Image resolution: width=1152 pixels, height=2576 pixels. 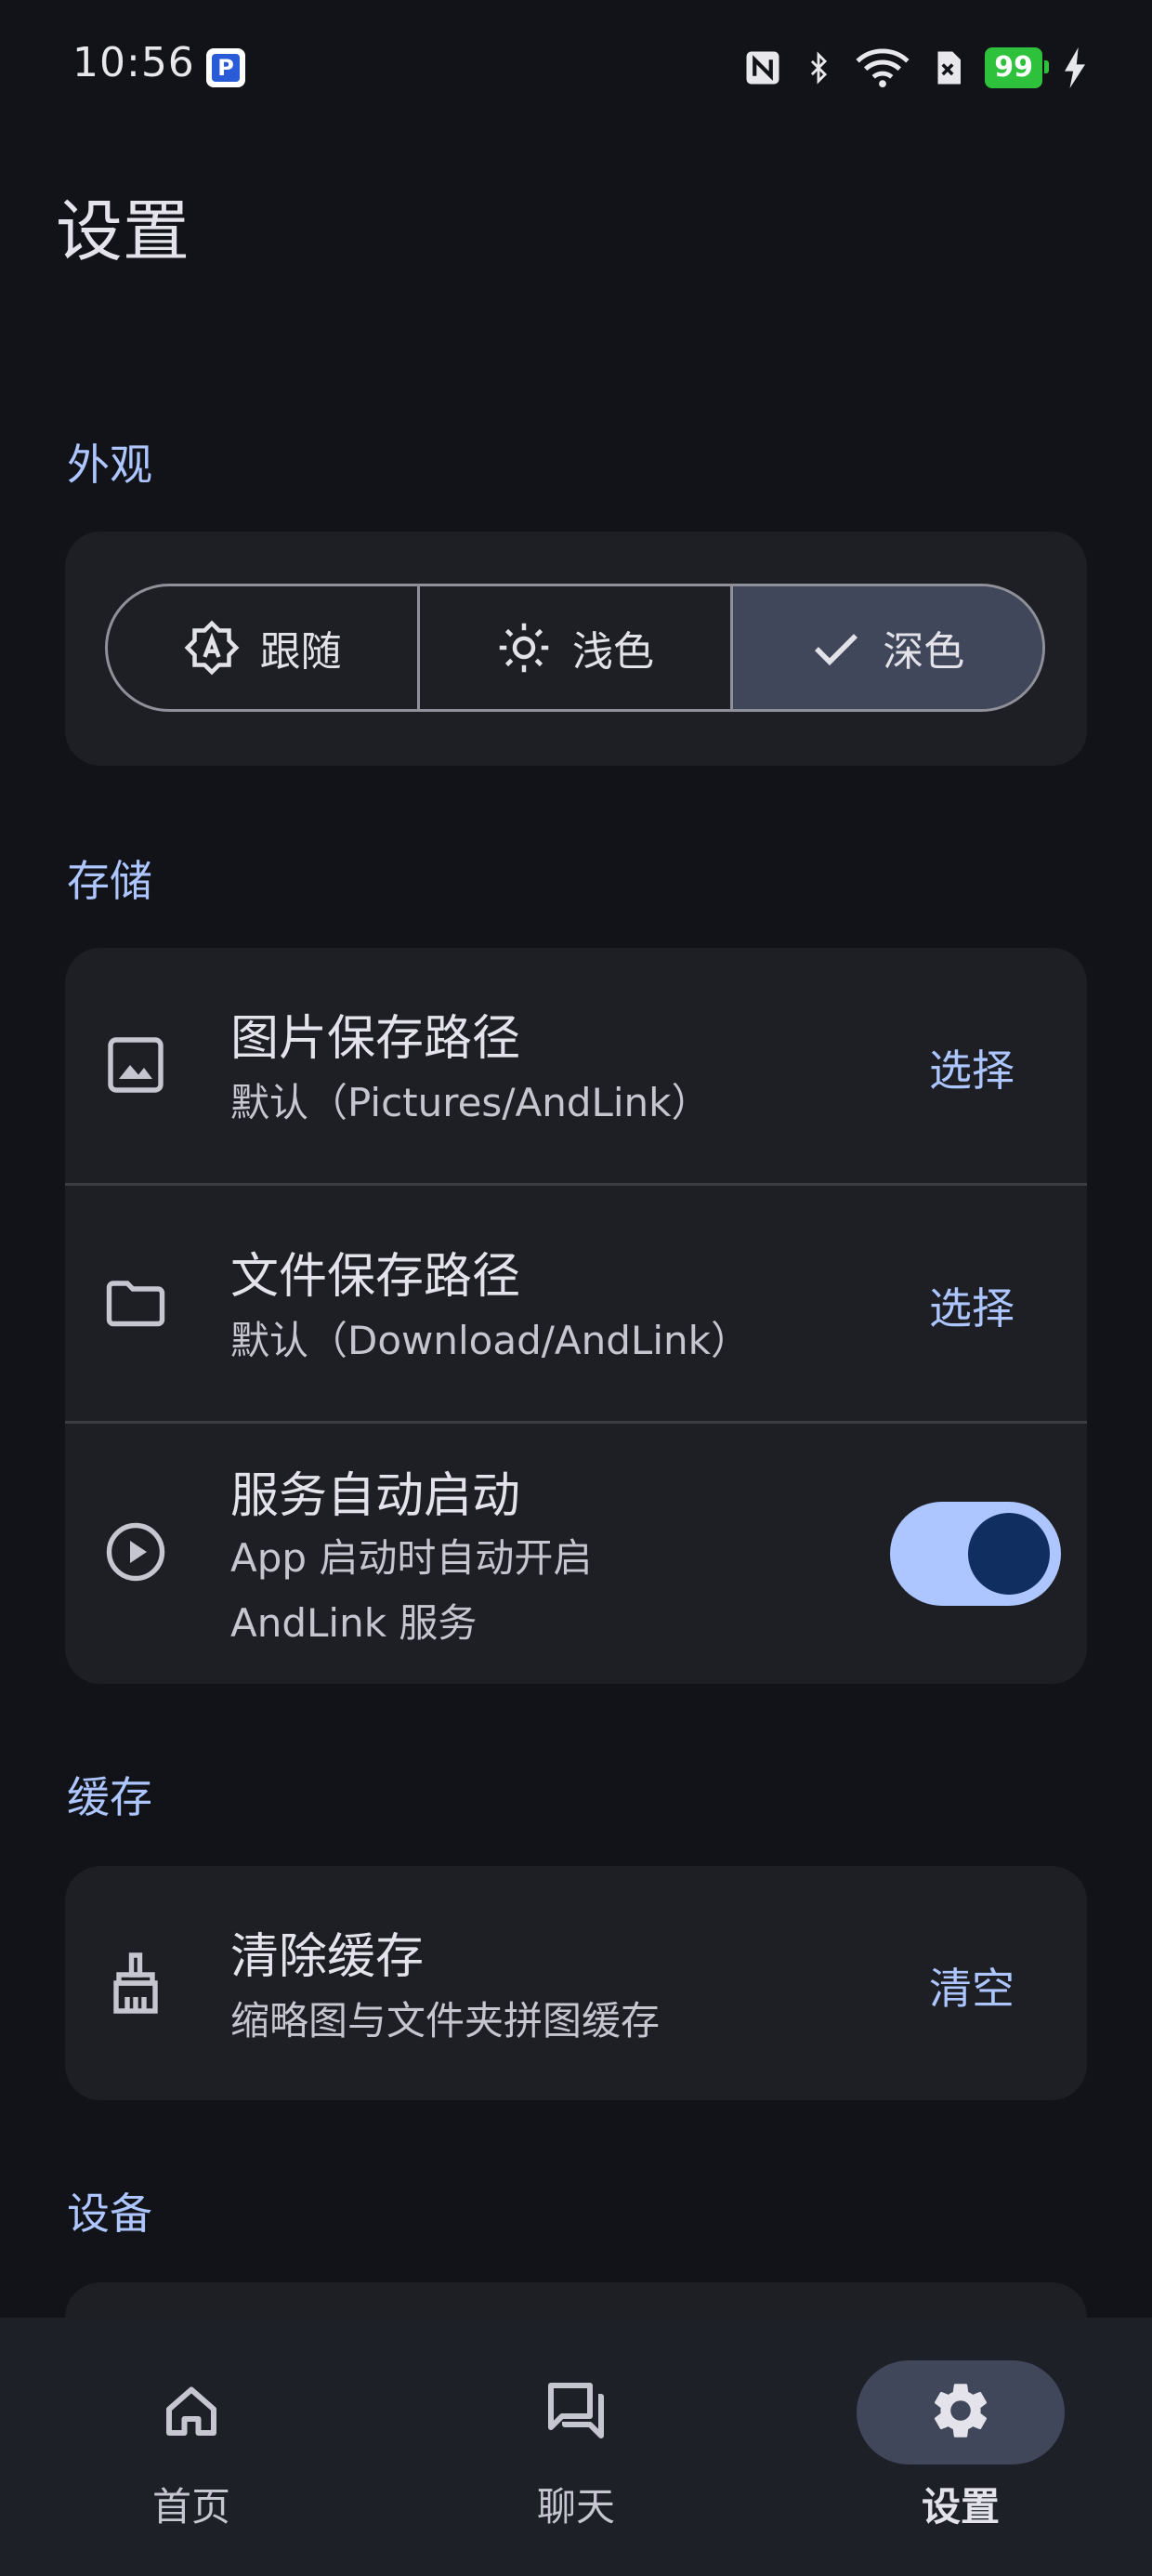 What do you see at coordinates (470, 1102) in the screenshot?
I see `image-path-subtitle: 默认（Pictures/AndLink）` at bounding box center [470, 1102].